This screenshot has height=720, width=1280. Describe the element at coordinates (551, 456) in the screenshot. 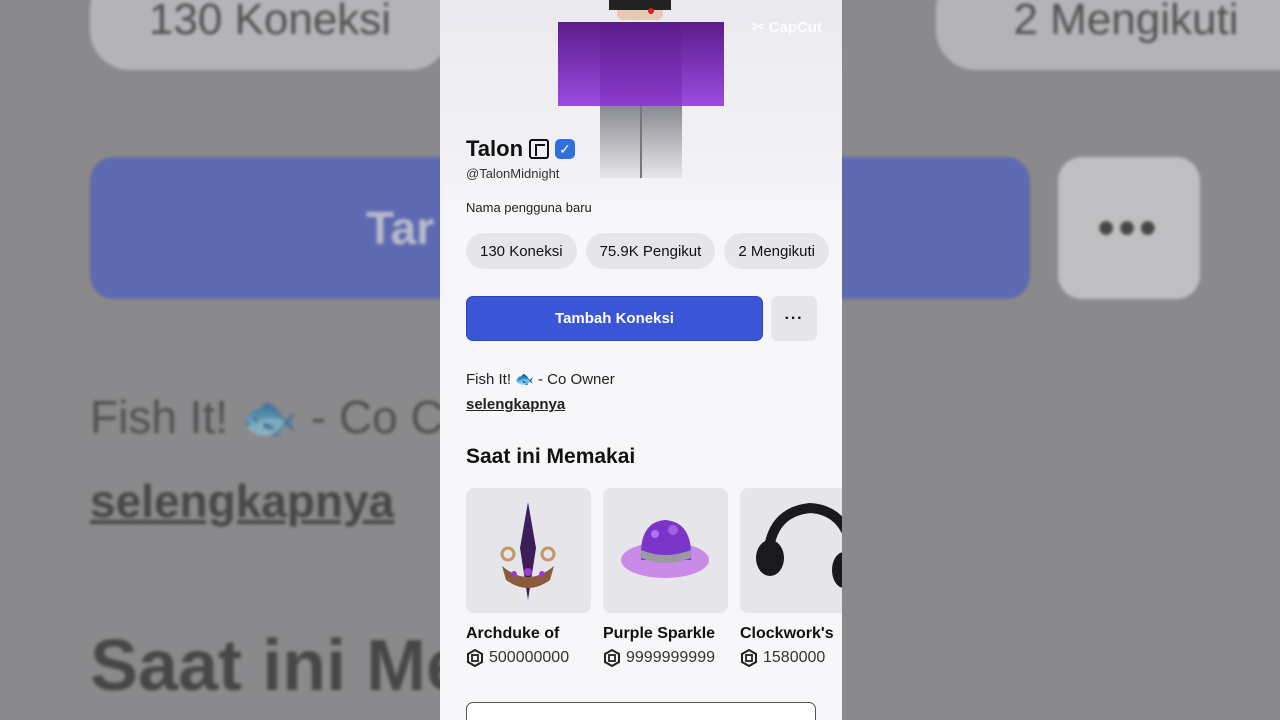

I see `currently-wearing-title: Saat ini Memakai` at that location.